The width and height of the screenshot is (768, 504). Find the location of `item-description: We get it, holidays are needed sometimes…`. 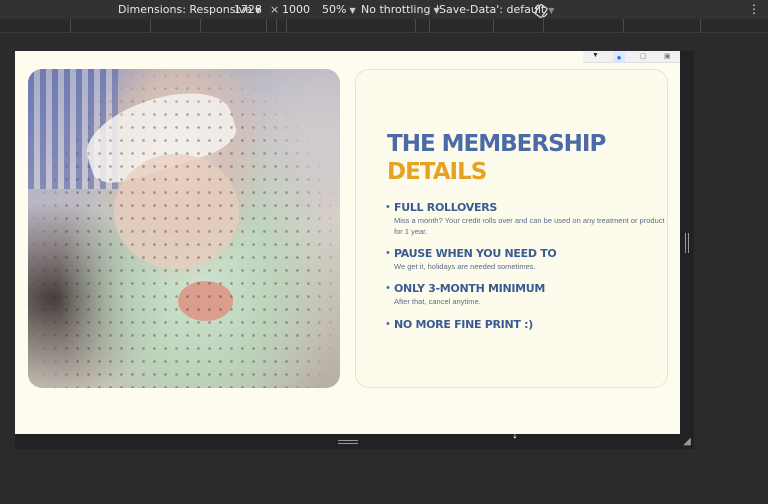

item-description: We get it, holidays are needed sometimes… is located at coordinates (465, 266).